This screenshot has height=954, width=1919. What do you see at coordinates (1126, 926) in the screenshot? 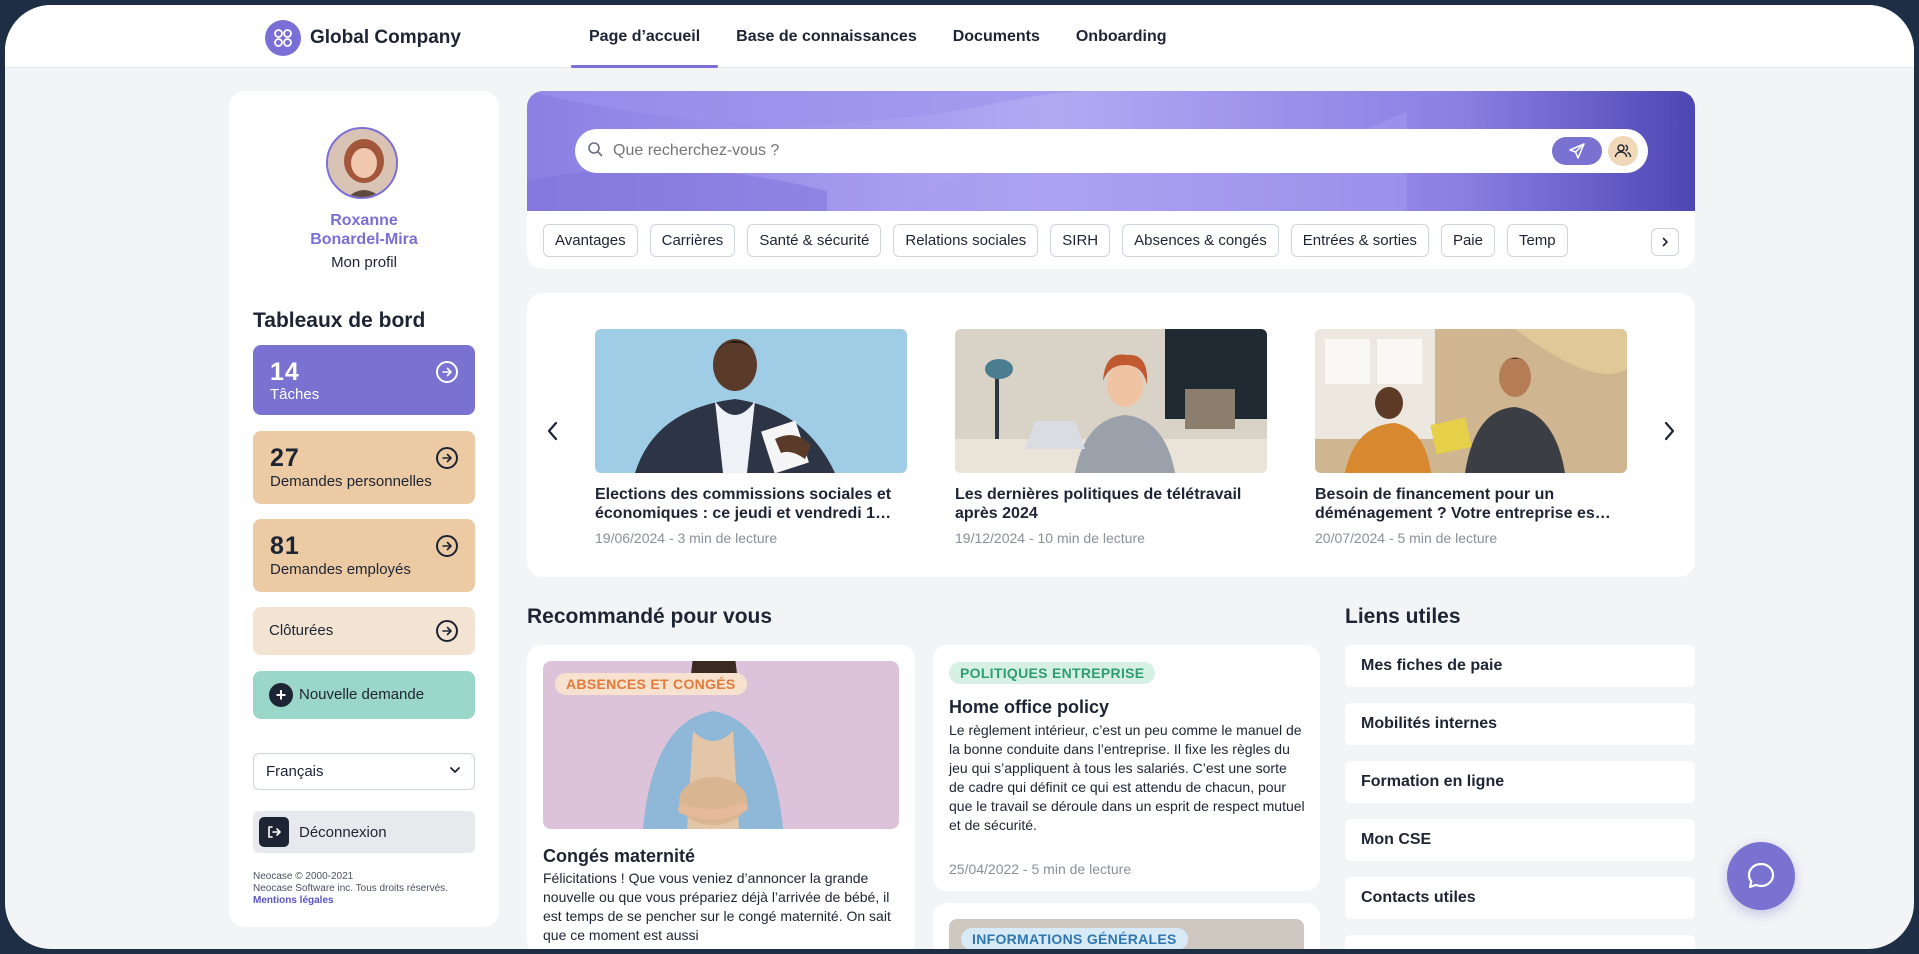
I see `recommended-card: INFORMATIONS GÉNÉRALES` at bounding box center [1126, 926].